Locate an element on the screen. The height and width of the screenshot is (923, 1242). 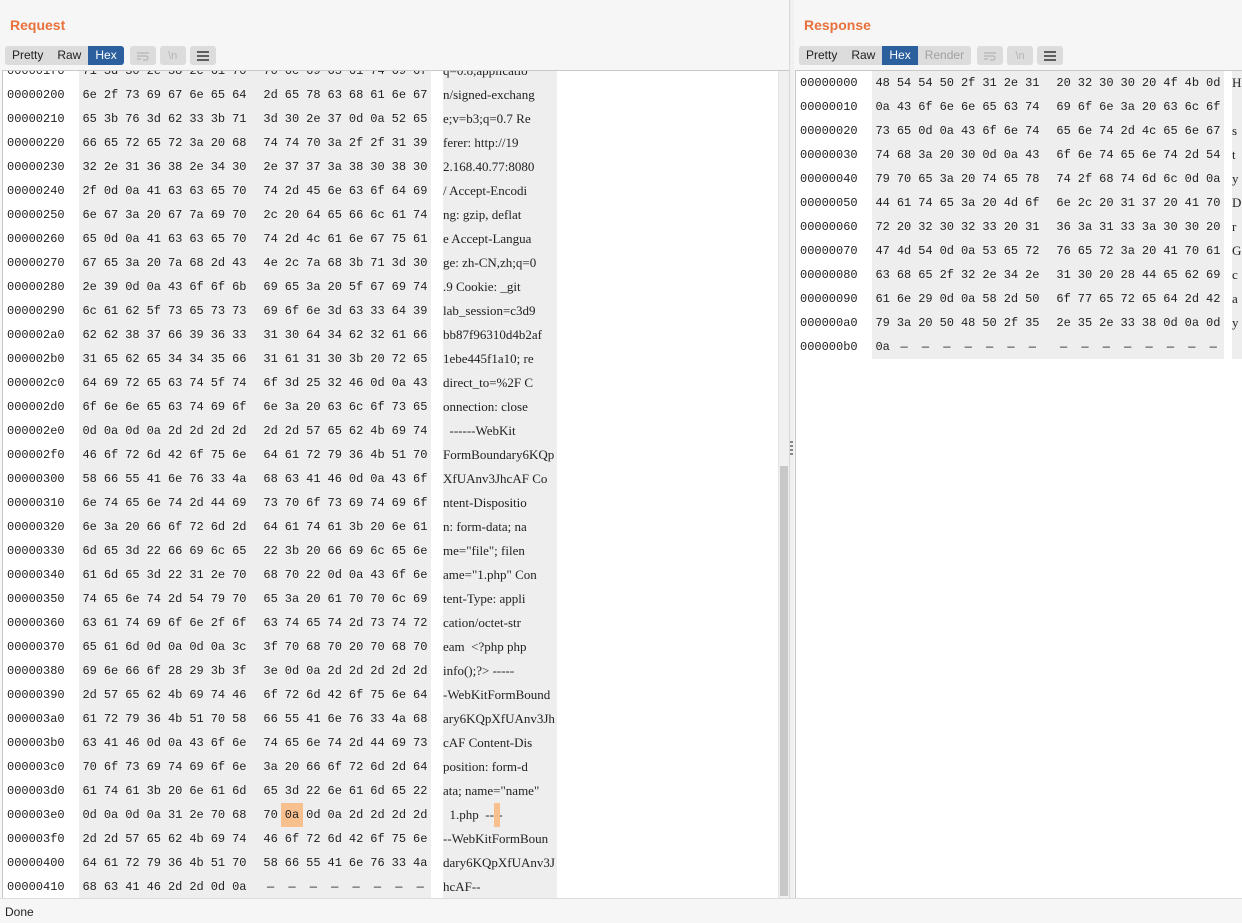
hex-byte: 78 is located at coordinates (1032, 179).